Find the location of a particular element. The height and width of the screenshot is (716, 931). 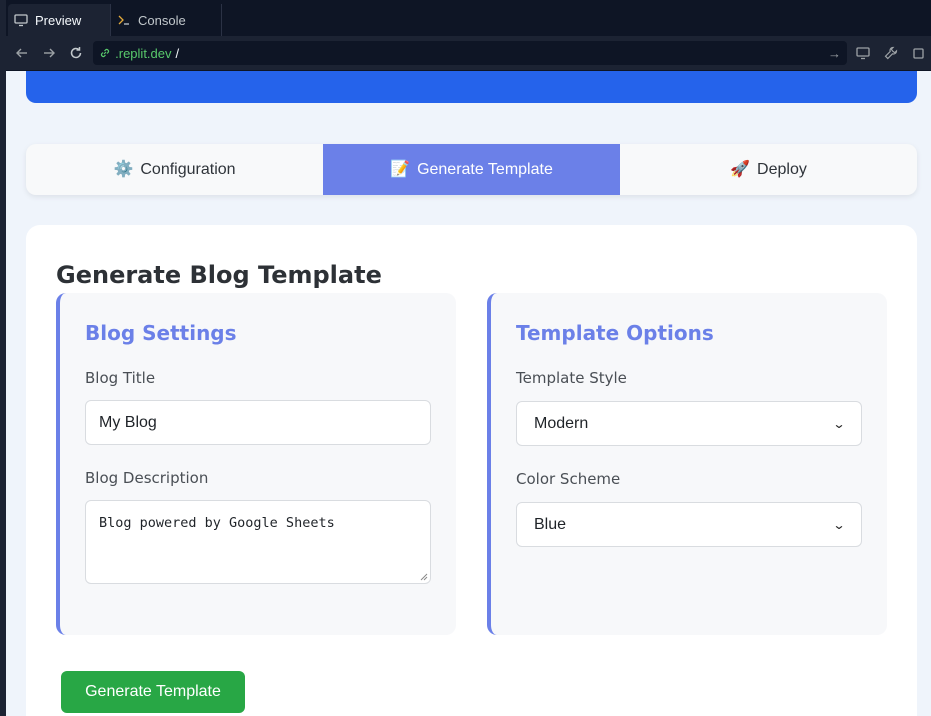

tab-console: Console is located at coordinates (166, 20).